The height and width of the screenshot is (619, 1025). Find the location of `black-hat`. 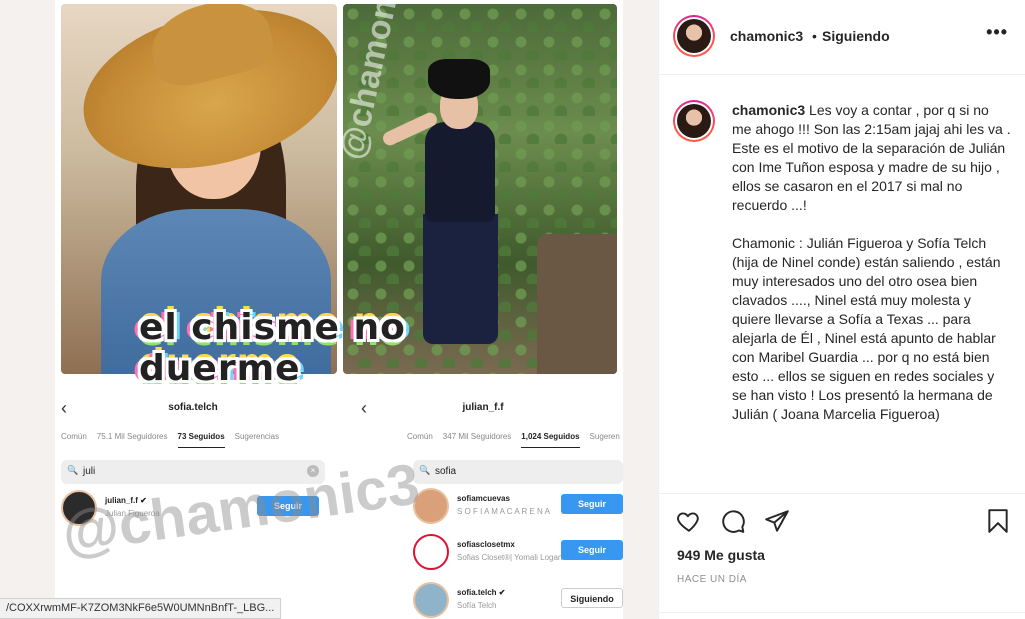

black-hat is located at coordinates (459, 79).